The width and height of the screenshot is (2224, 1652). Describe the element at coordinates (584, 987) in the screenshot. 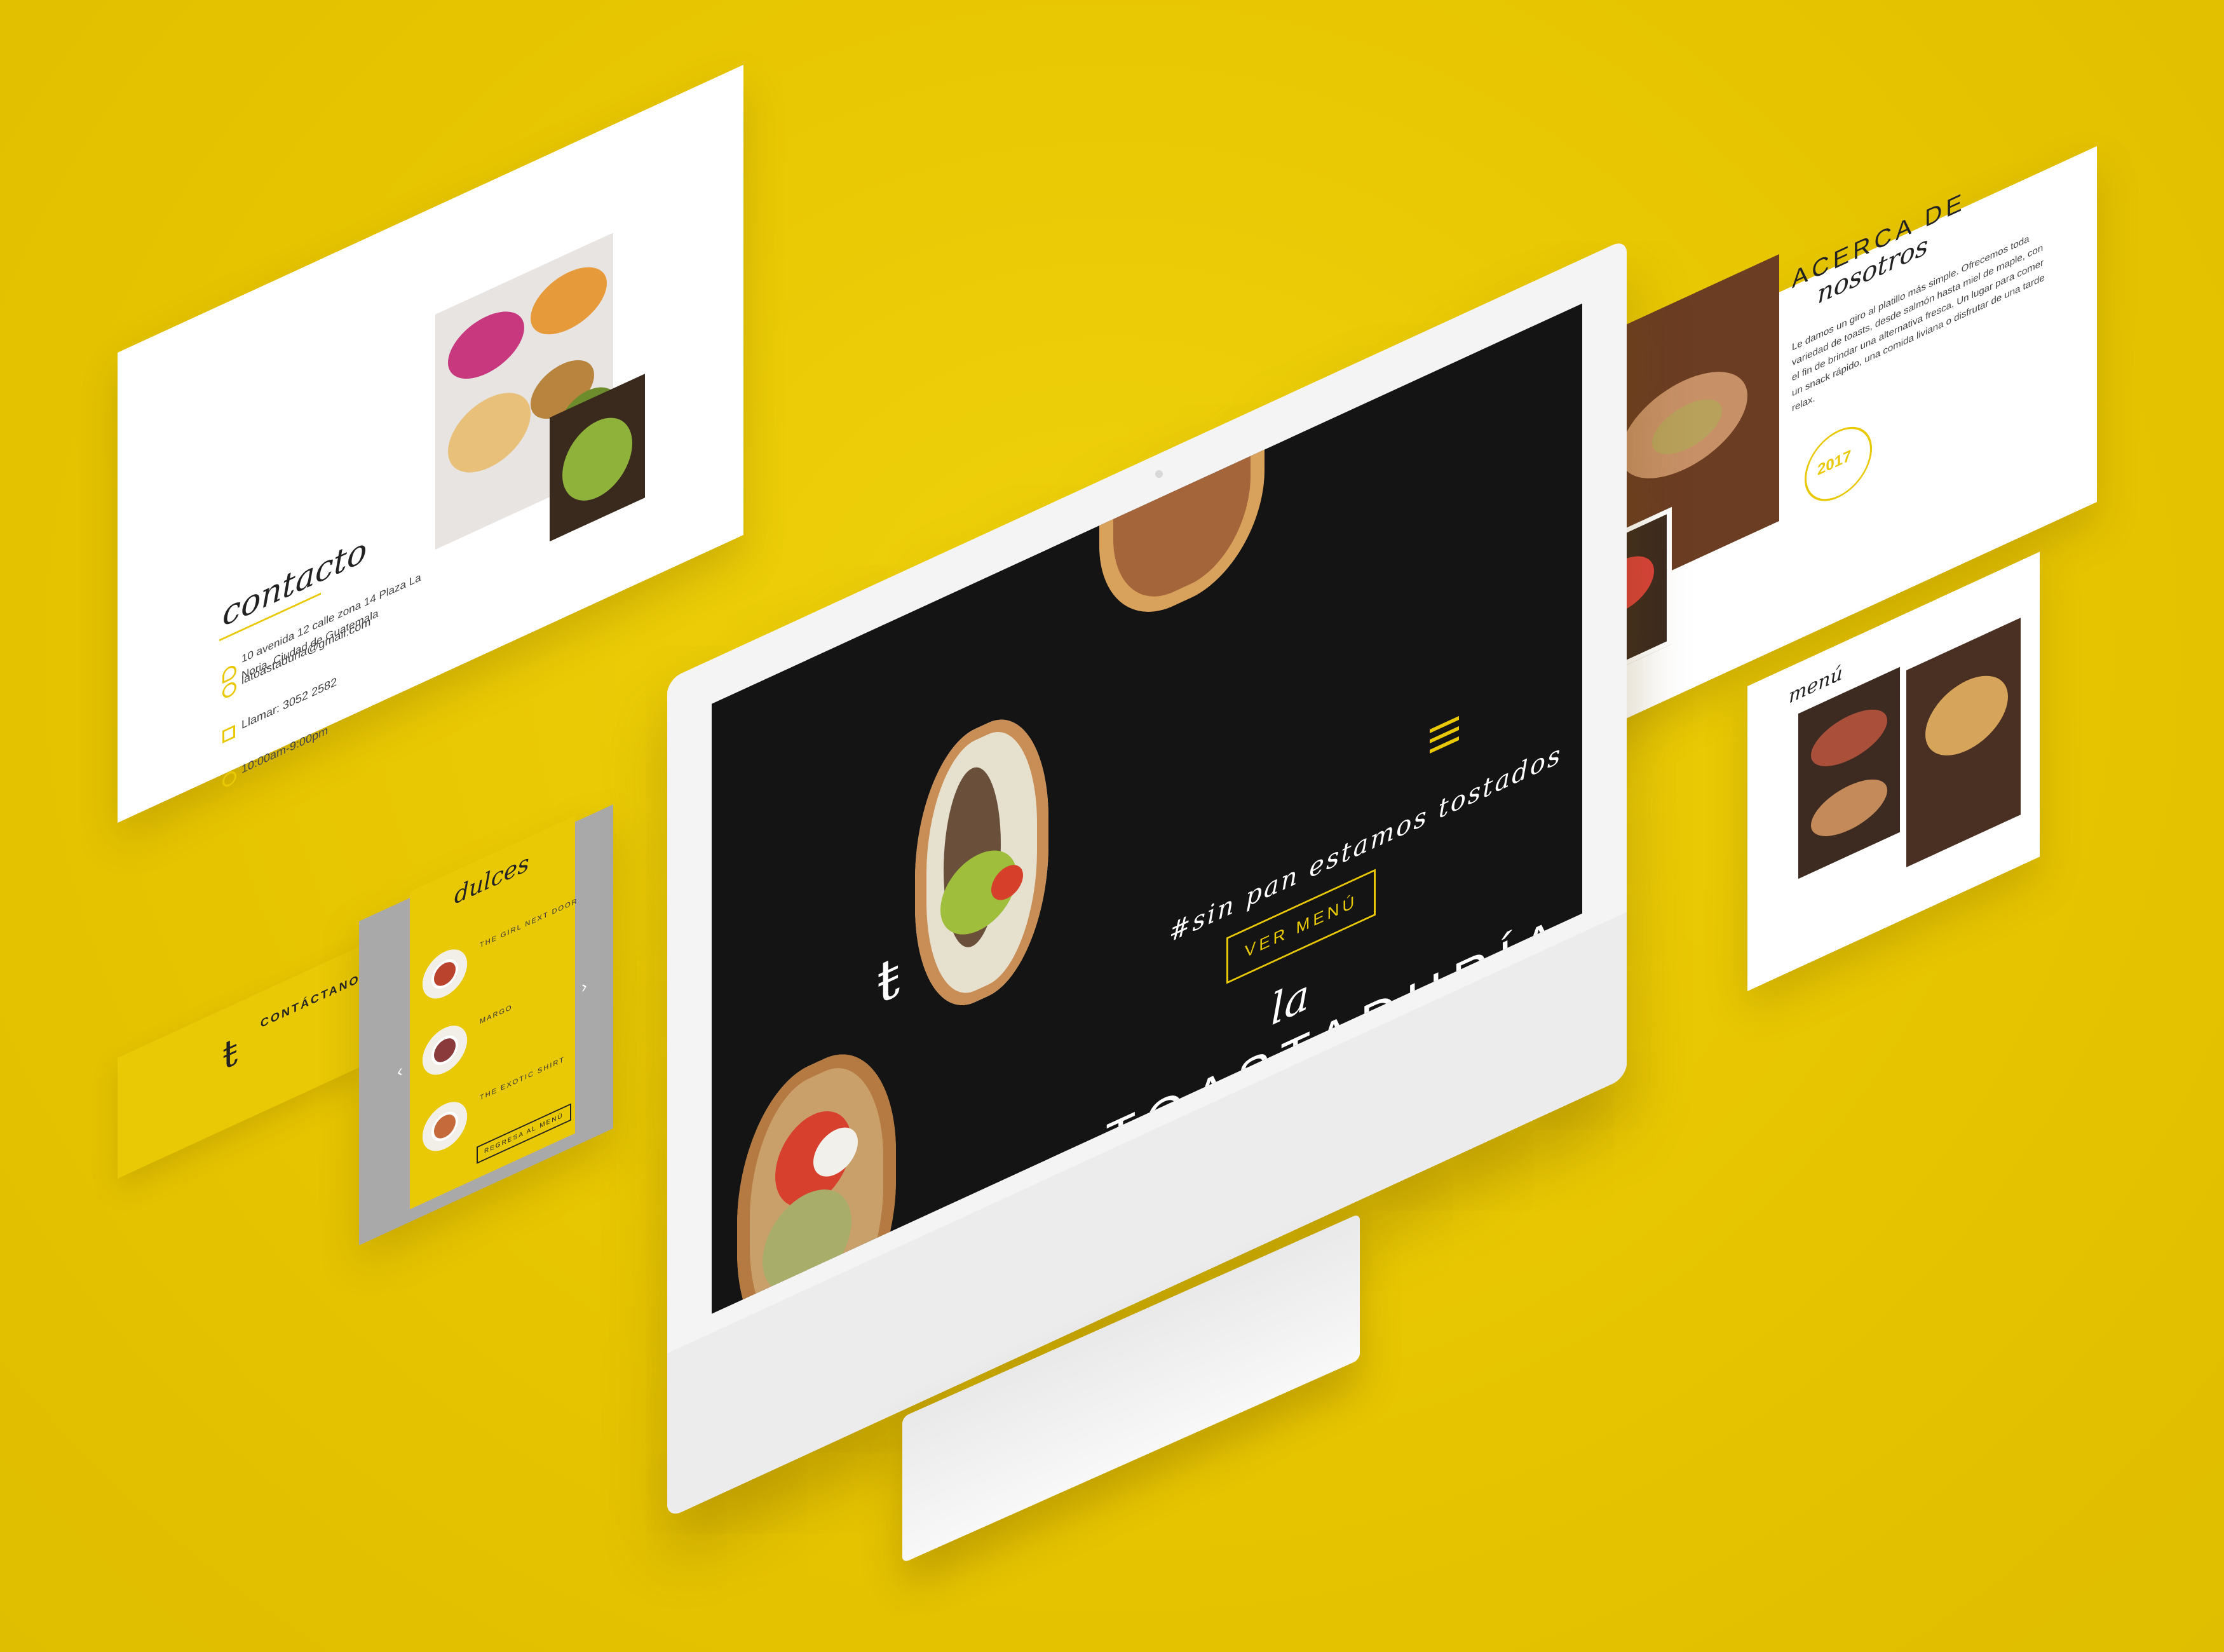

I see `next-arrow-icon: ›` at that location.